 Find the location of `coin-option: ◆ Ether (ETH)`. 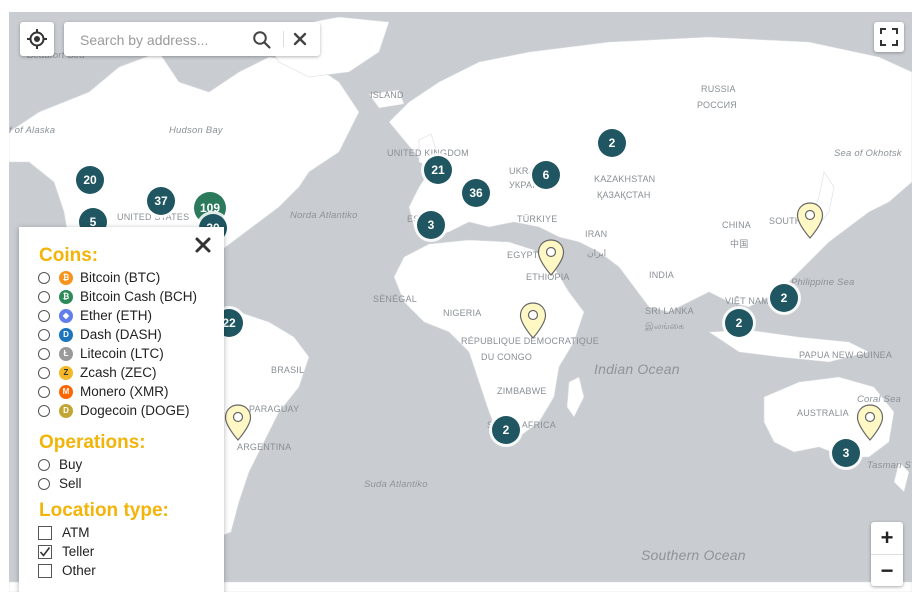

coin-option: ◆ Ether (ETH) is located at coordinates (95, 315).